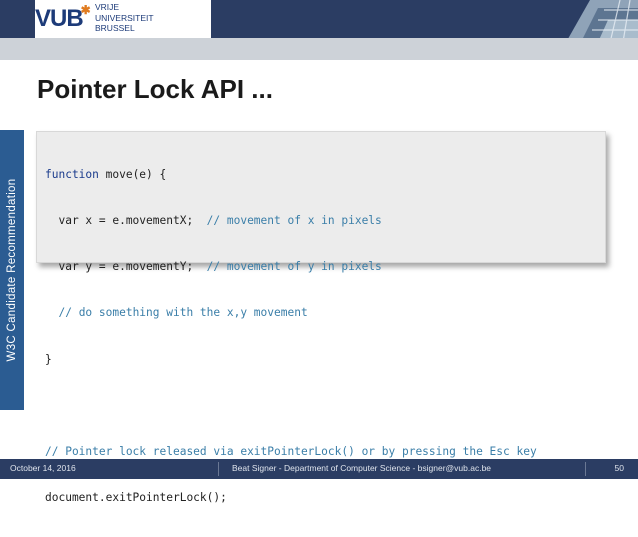 The image size is (638, 537). Describe the element at coordinates (72, 174) in the screenshot. I see `code-keyword: function` at that location.